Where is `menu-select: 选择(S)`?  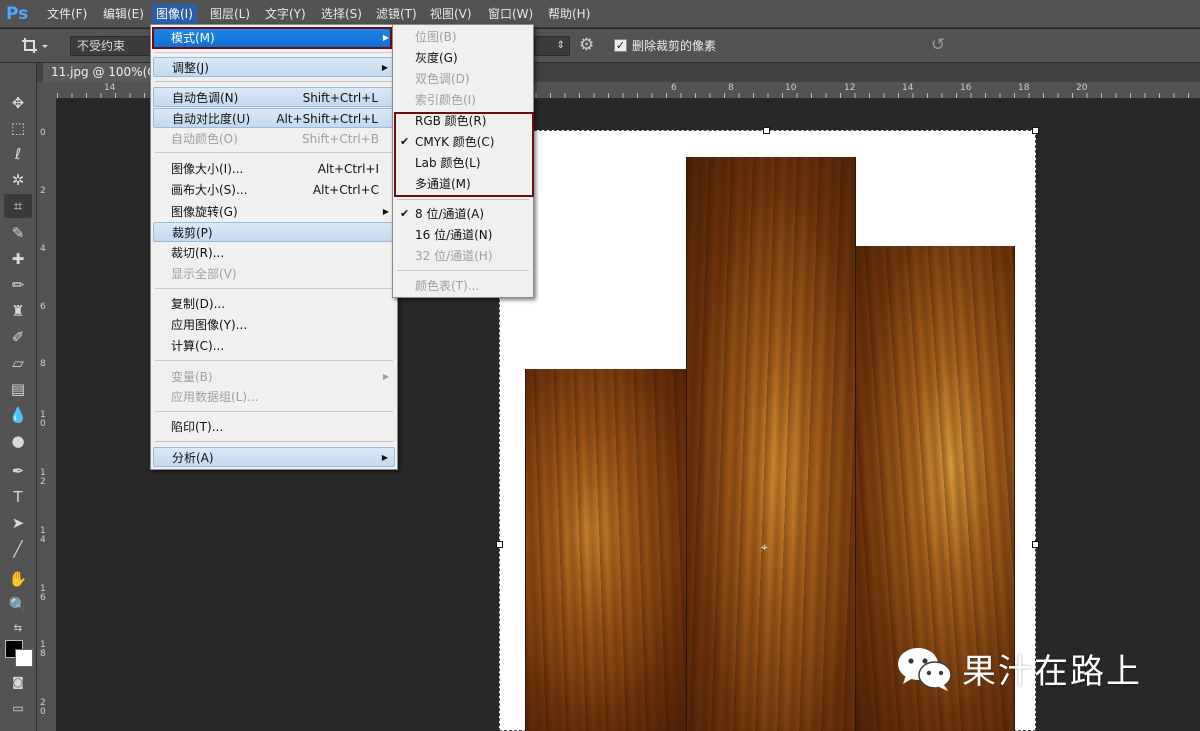 menu-select: 选择(S) is located at coordinates (341, 14).